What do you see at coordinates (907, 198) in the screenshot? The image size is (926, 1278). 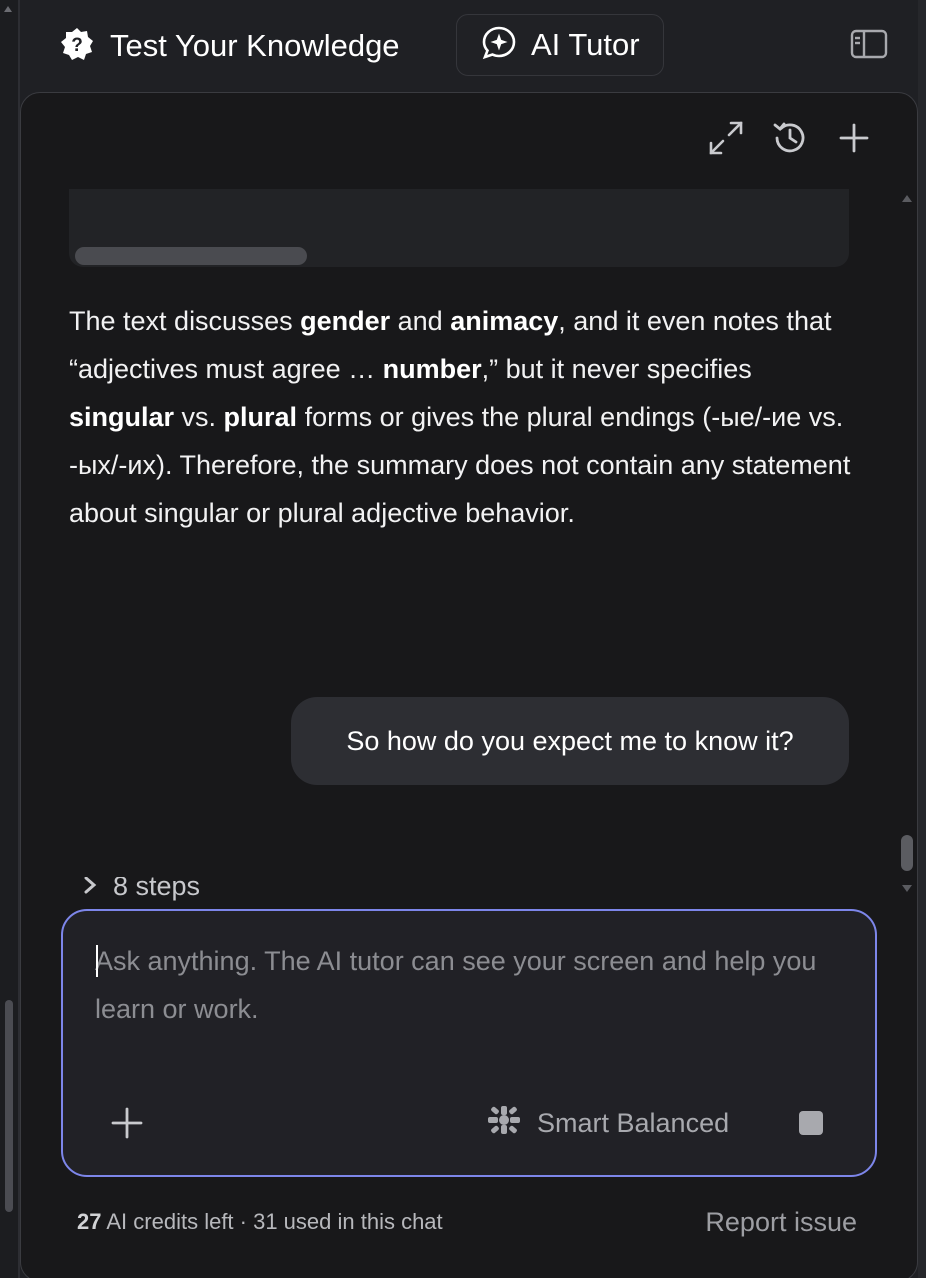 I see `chat-scroll-up-arrow` at bounding box center [907, 198].